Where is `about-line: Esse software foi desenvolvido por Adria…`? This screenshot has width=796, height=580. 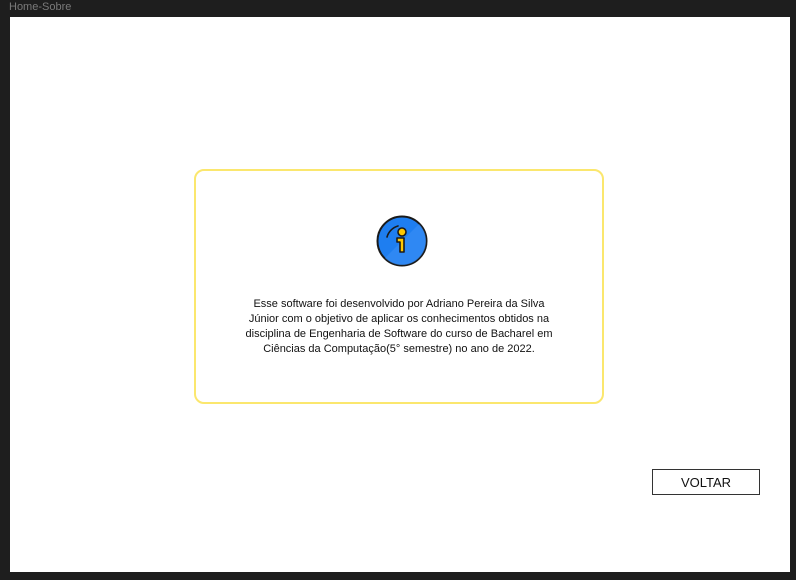 about-line: Esse software foi desenvolvido por Adria… is located at coordinates (399, 304).